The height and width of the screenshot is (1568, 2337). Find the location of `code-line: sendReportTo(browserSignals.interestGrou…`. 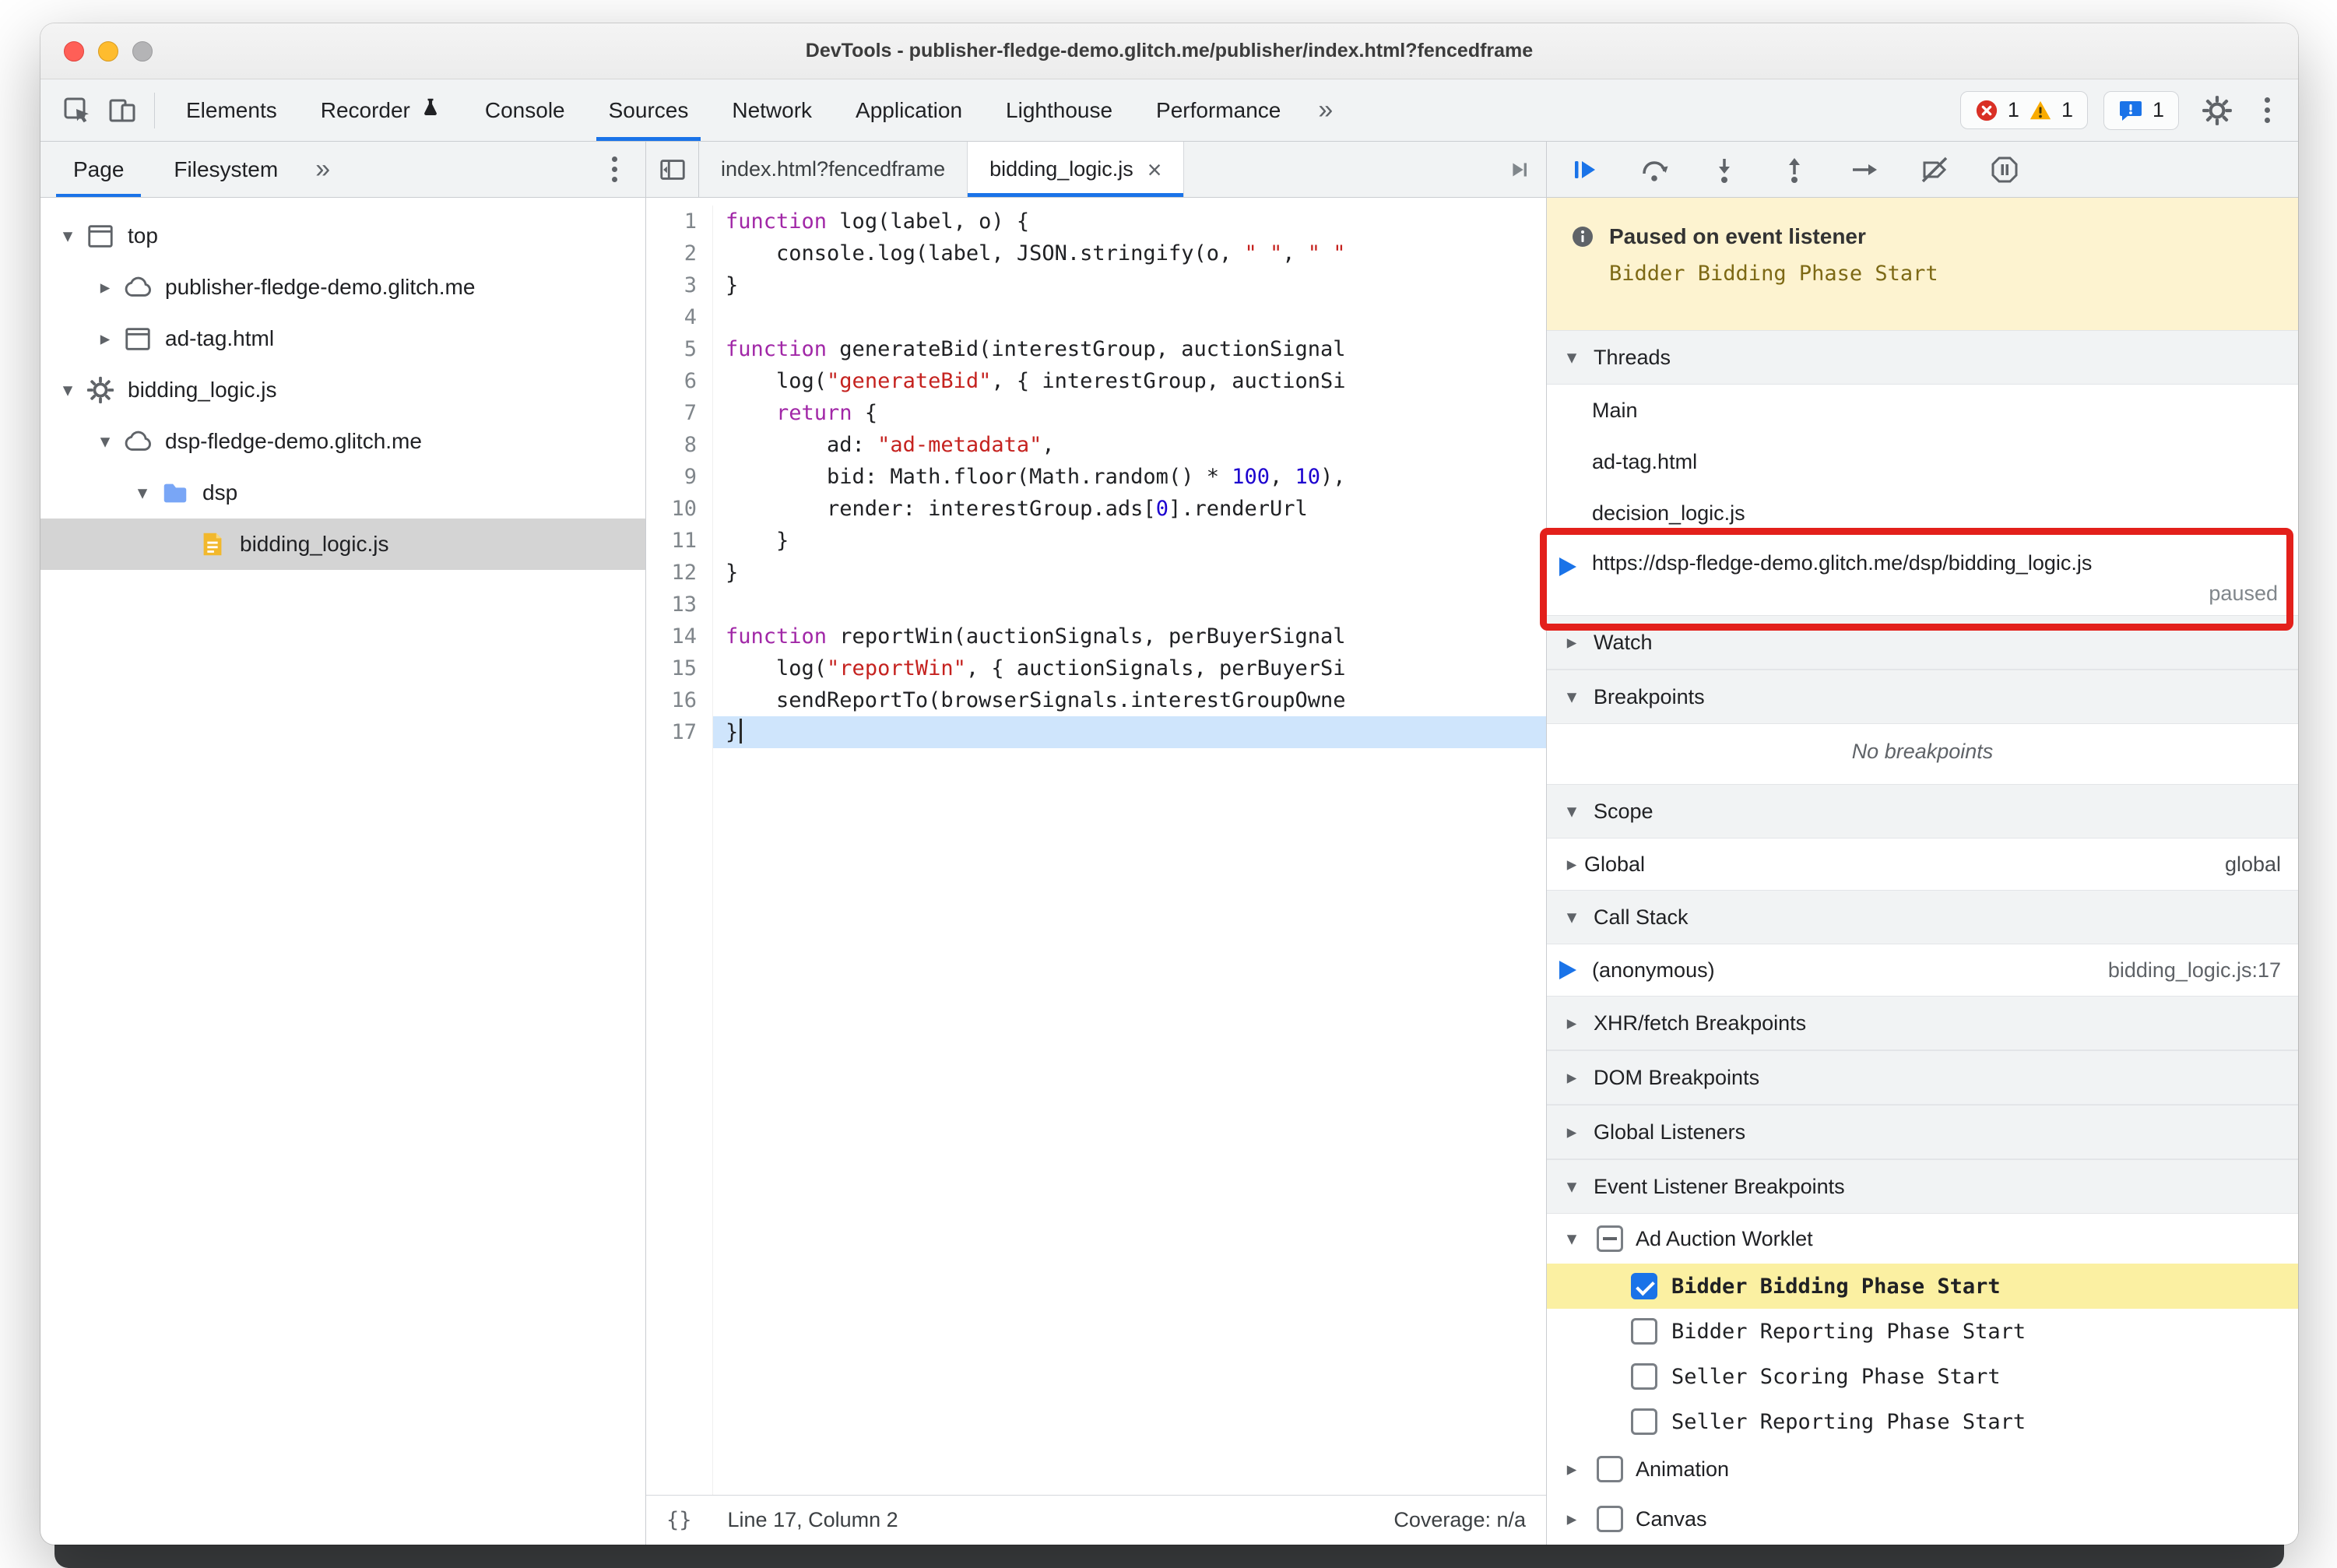

code-line: sendReportTo(browserSignals.interestGrou… is located at coordinates (1130, 700).